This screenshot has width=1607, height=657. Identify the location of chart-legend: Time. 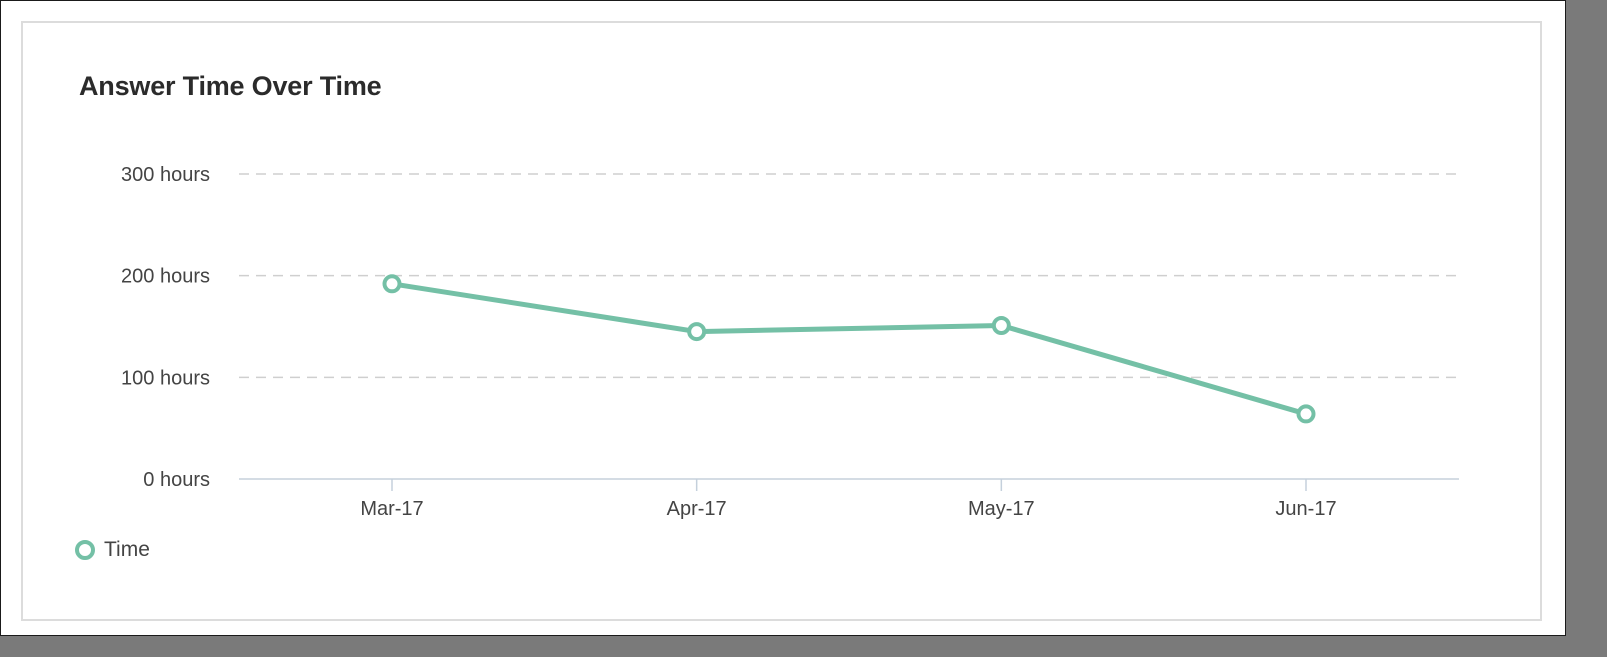
(112, 550).